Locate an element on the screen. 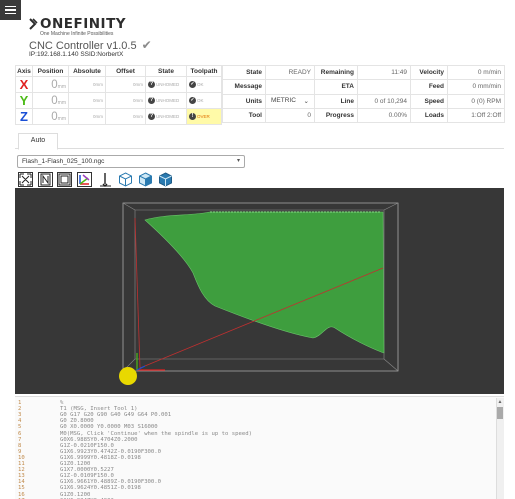 The height and width of the screenshot is (499, 515). axis-label-x: X is located at coordinates (24, 84).